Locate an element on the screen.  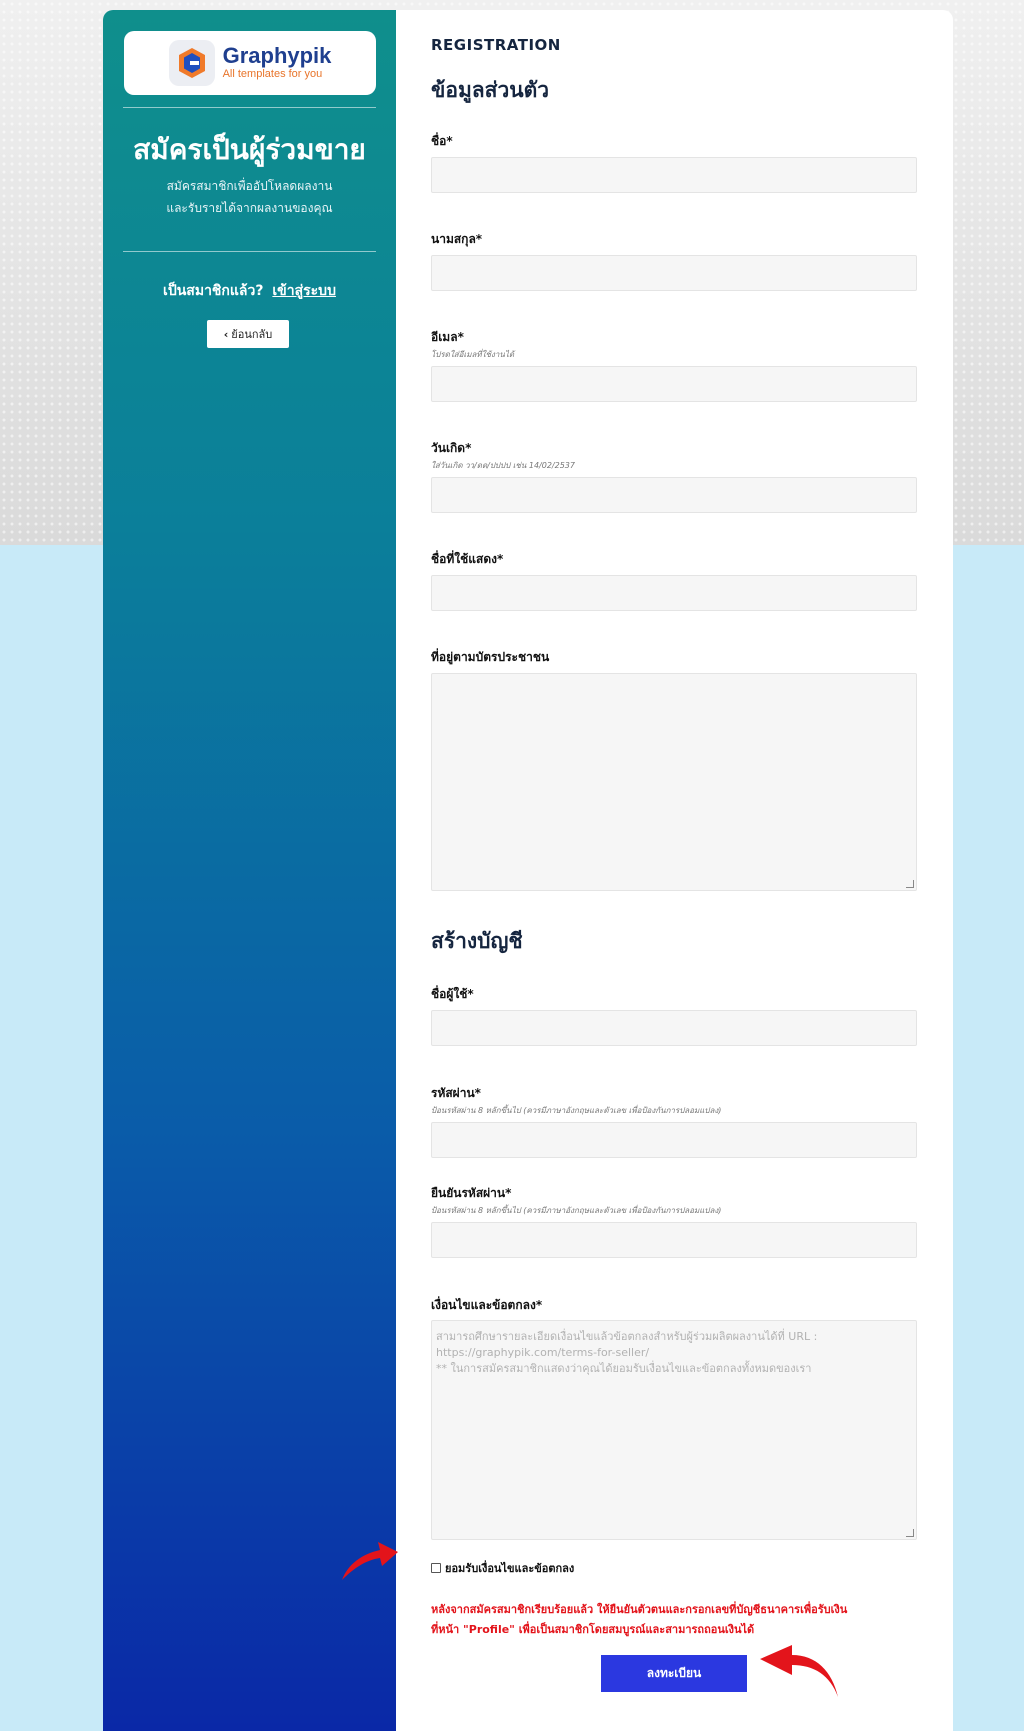
birthdate-hint: ใส่วันเกิด วว/ดด/ปปปป เช่น 14/02/2537 is located at coordinates (503, 465).